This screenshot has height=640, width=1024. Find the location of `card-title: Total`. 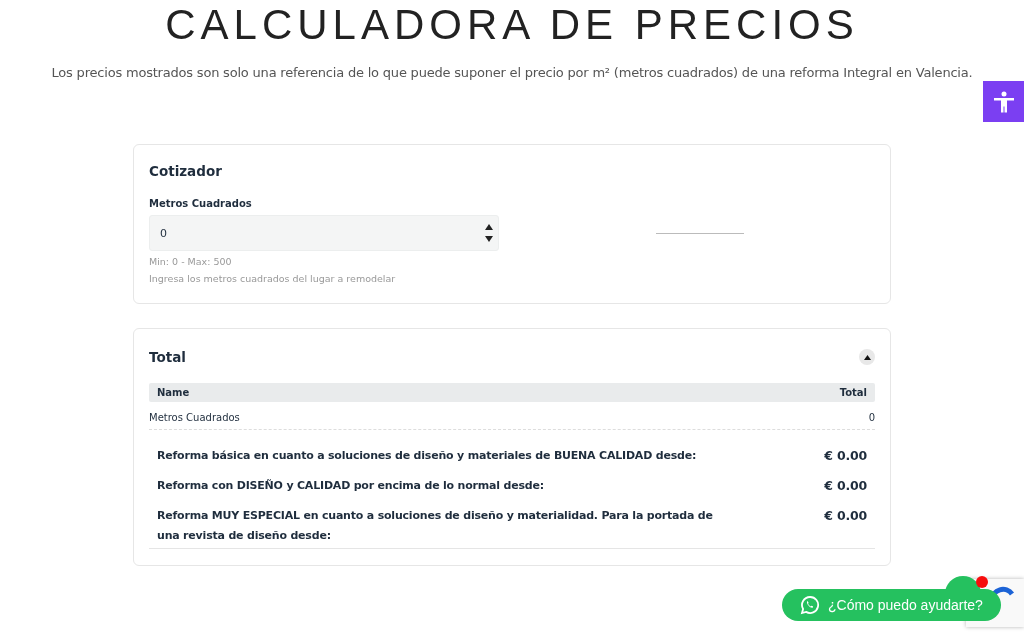

card-title: Total is located at coordinates (167, 357).